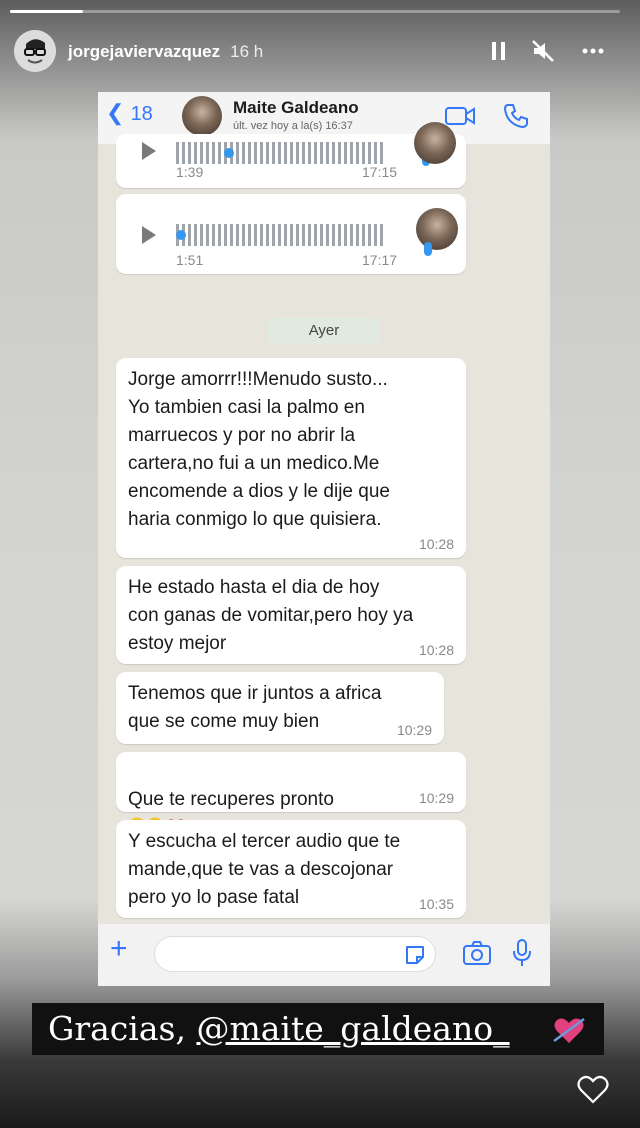 The height and width of the screenshot is (1128, 640). What do you see at coordinates (460, 116) in the screenshot?
I see `video-call-icon` at bounding box center [460, 116].